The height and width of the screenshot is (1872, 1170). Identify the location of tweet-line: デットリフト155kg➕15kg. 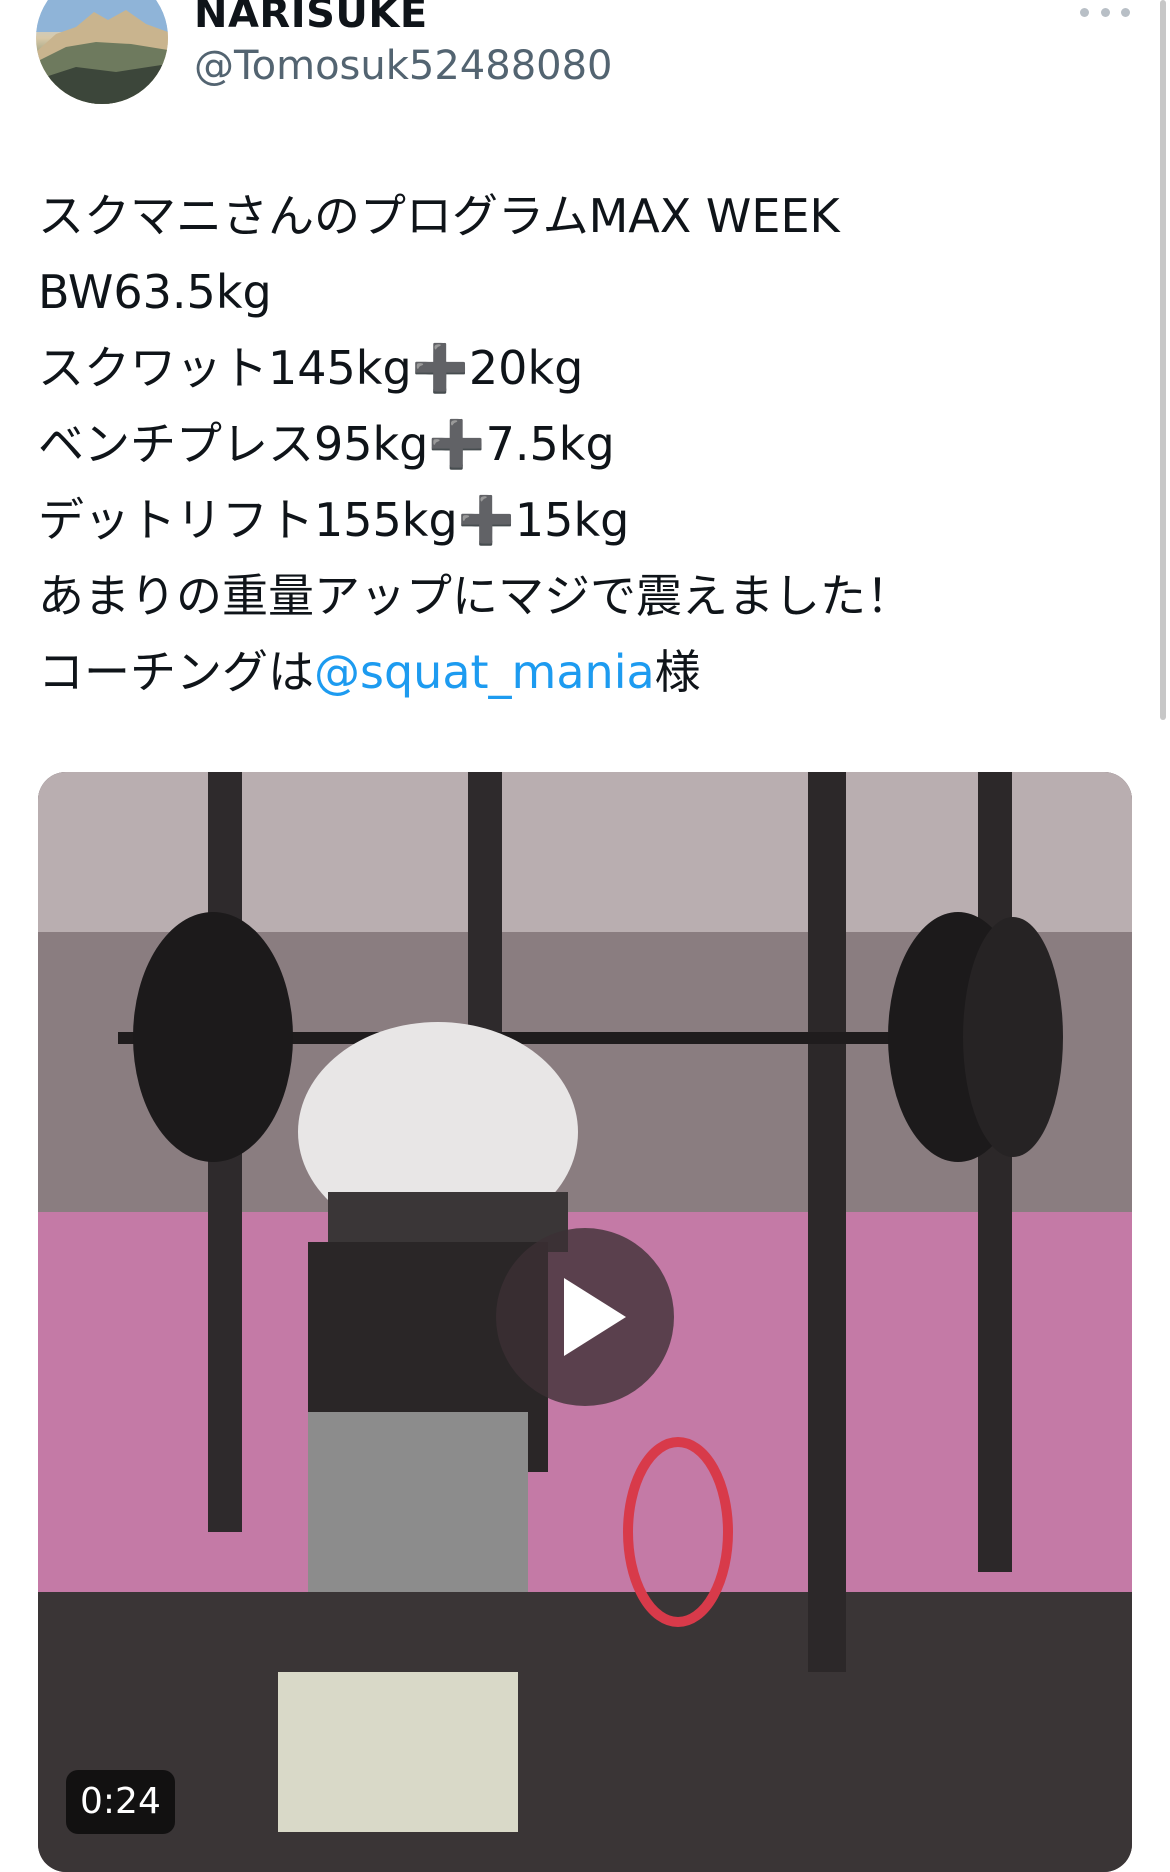
(334, 520).